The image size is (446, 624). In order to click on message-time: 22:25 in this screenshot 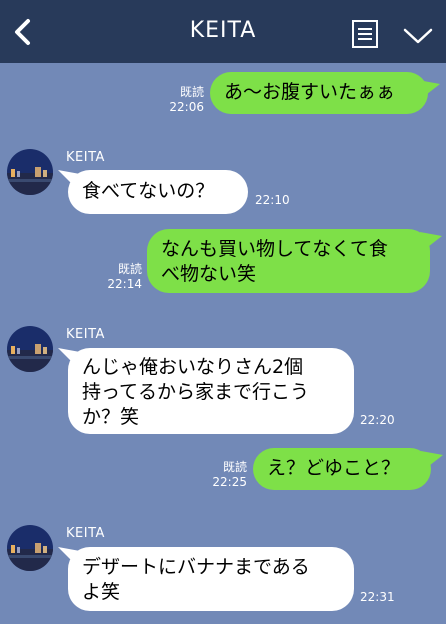, I will do `click(229, 482)`.